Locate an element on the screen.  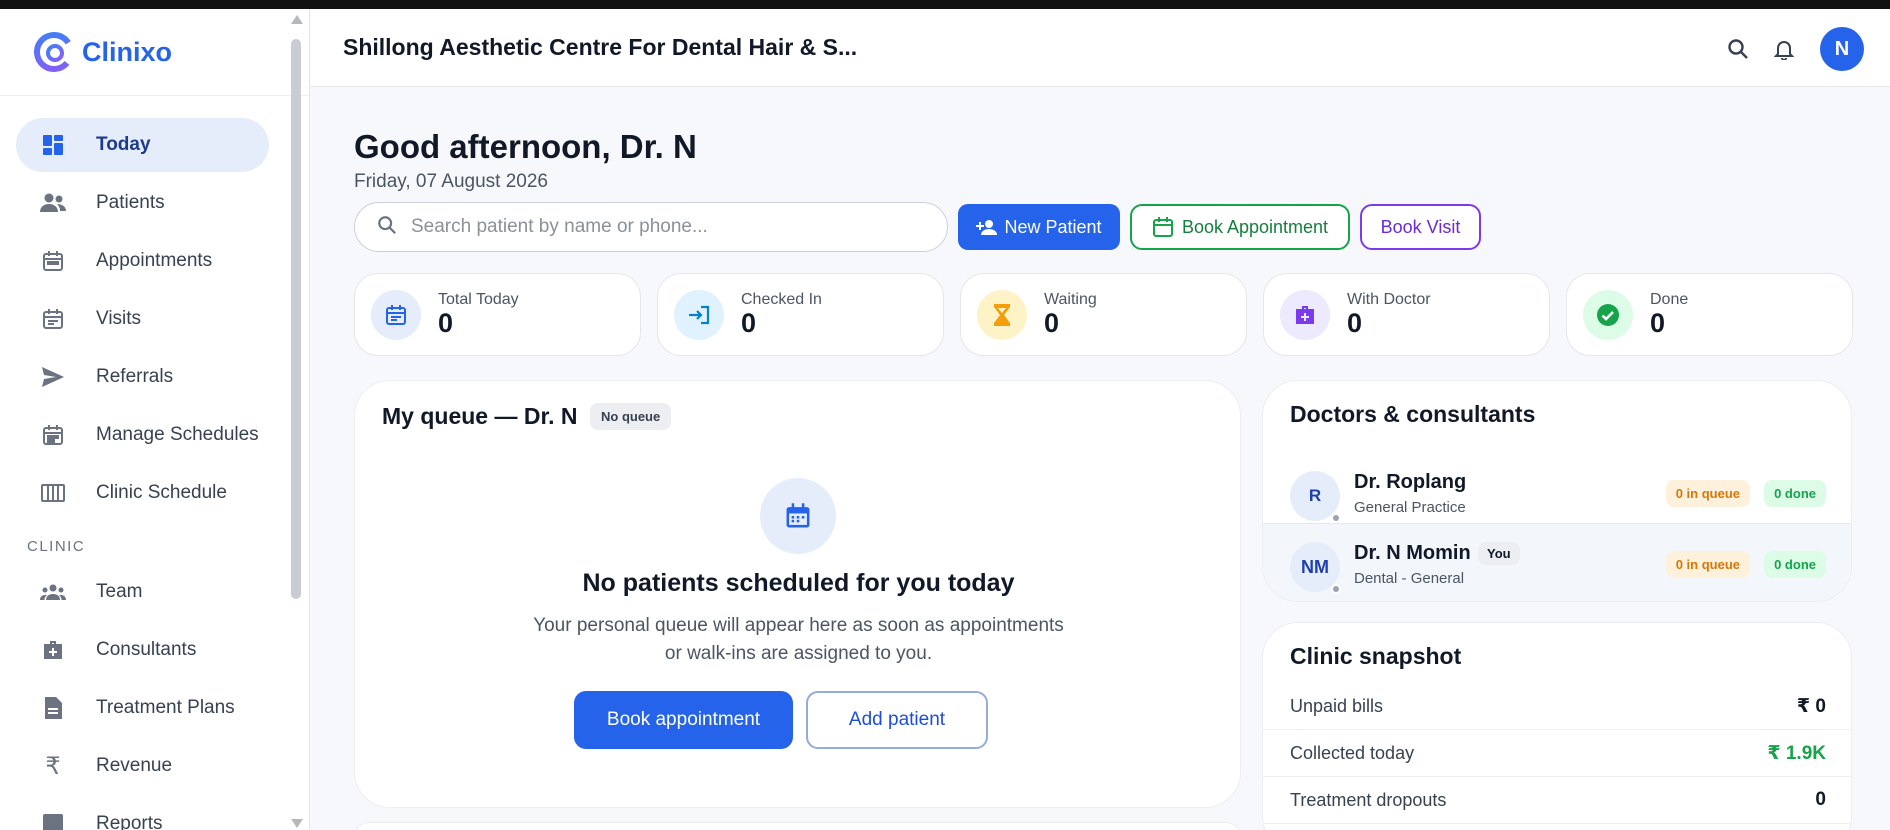
snapshot-row-treatment-dropouts: Treatment dropouts 0 is located at coordinates (1557, 800).